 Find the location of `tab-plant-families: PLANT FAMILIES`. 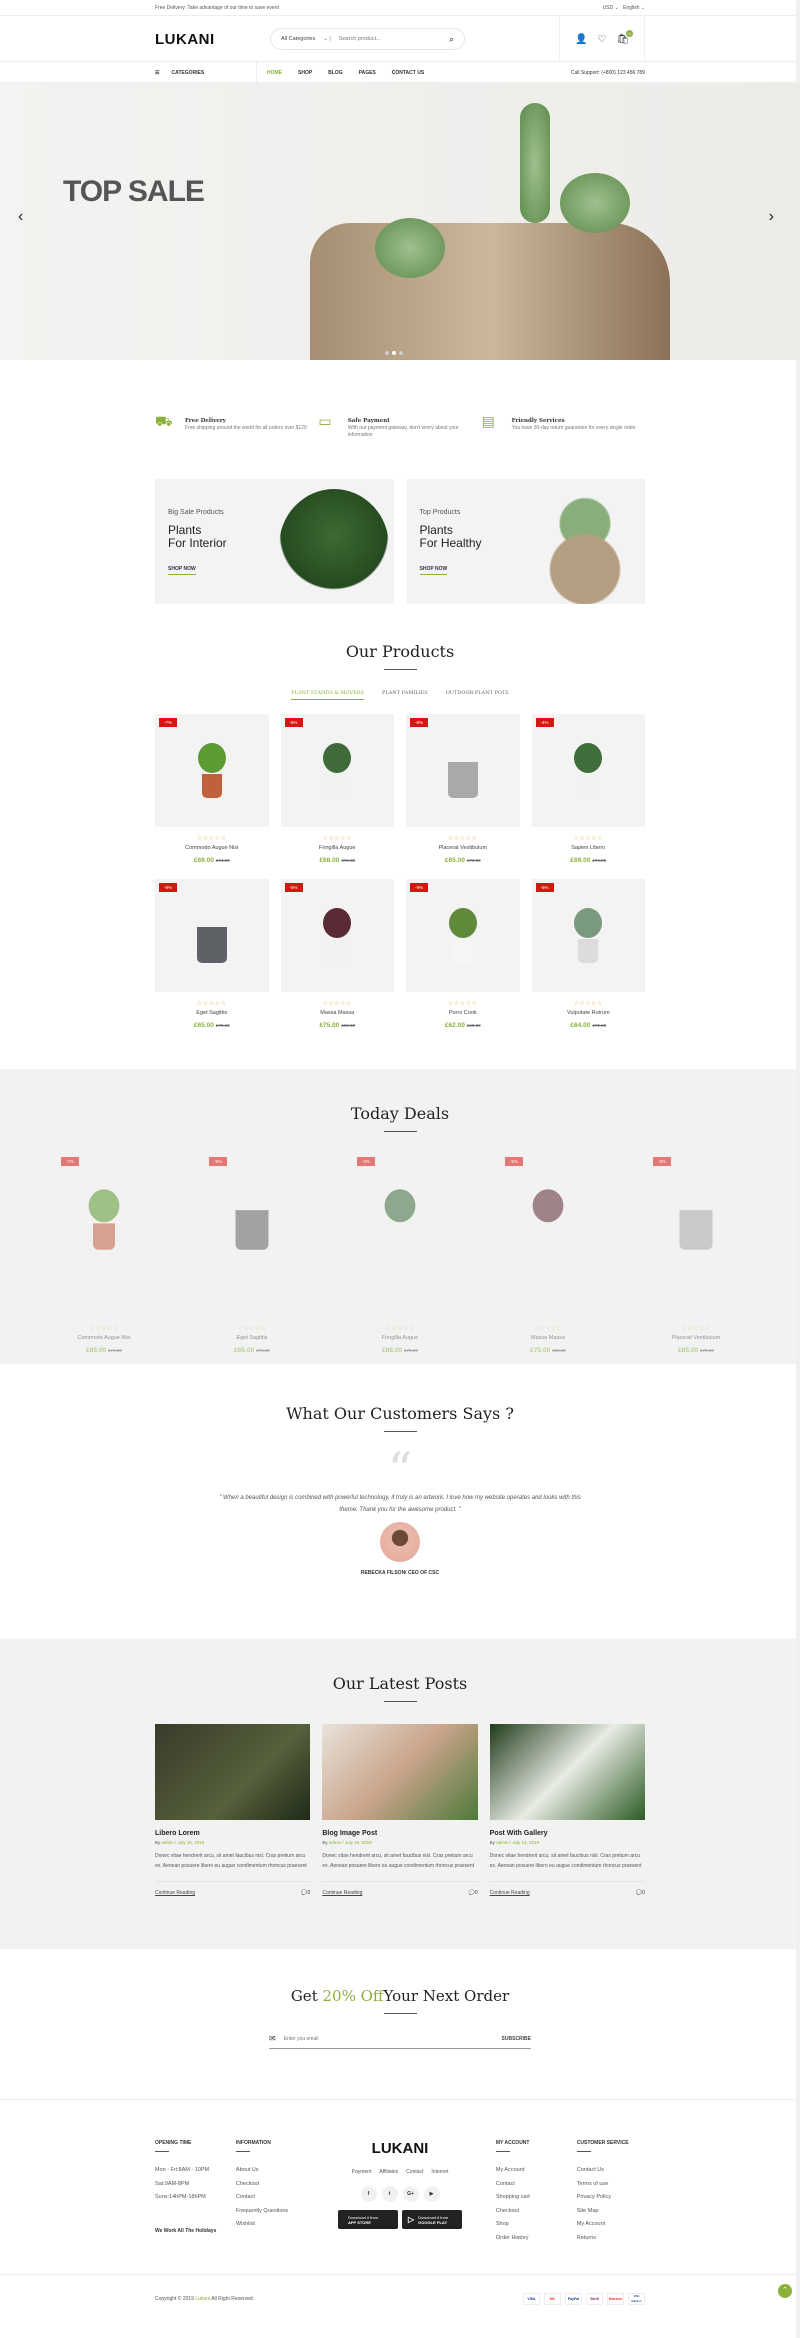

tab-plant-families: PLANT FAMILIES is located at coordinates (405, 695).